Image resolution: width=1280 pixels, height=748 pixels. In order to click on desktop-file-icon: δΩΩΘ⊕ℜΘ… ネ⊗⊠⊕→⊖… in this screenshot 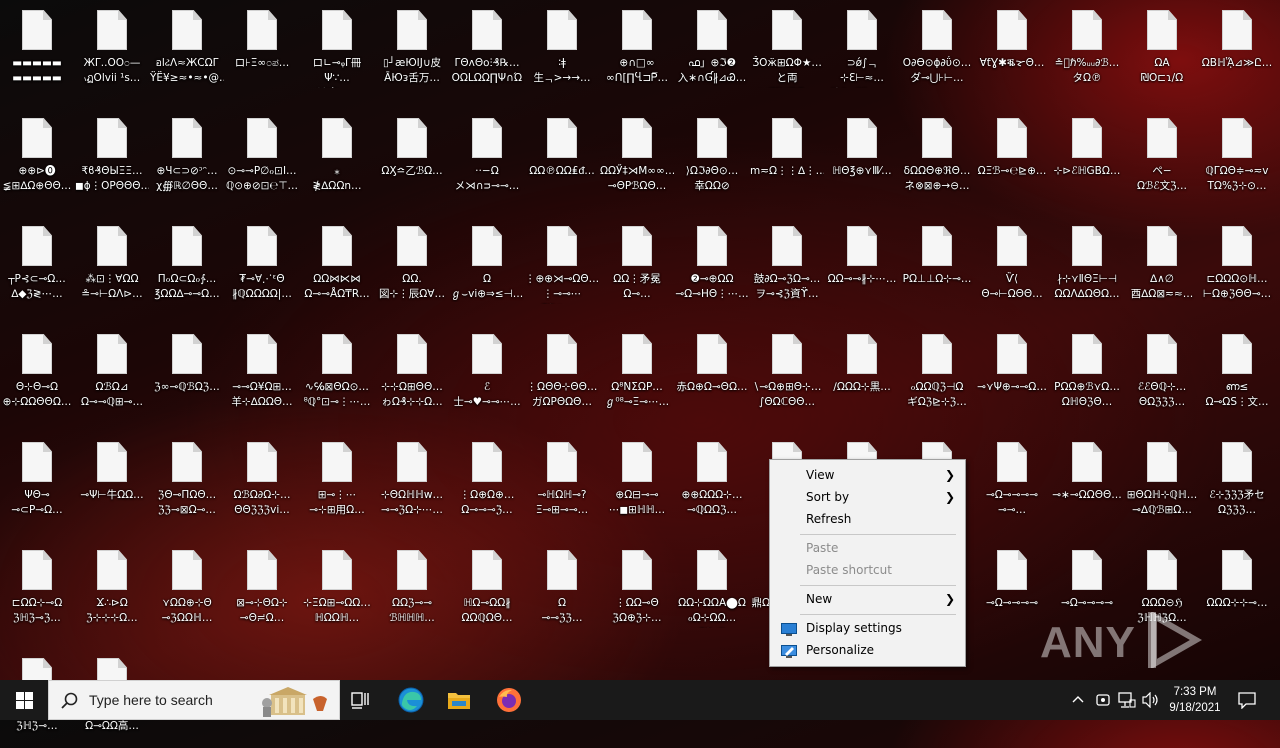, I will do `click(937, 158)`.